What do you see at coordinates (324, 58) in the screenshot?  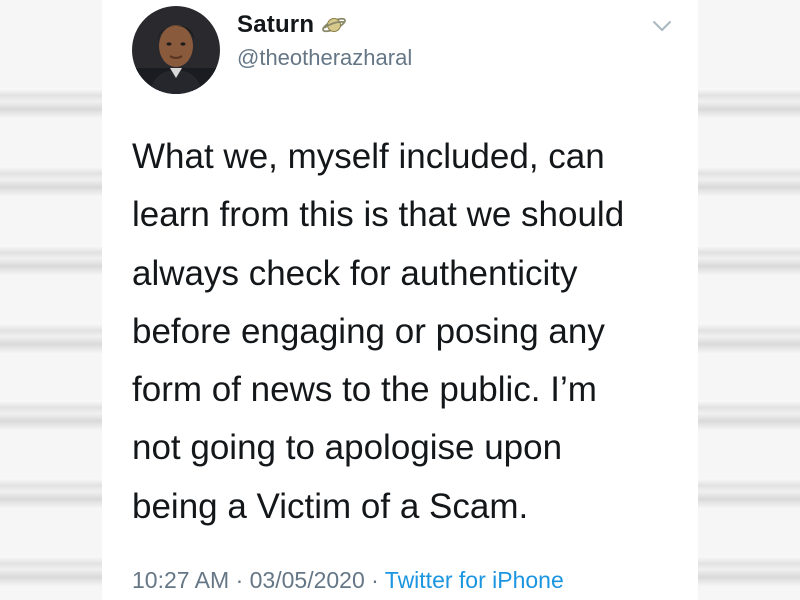 I see `user-handle: @theotherazharal` at bounding box center [324, 58].